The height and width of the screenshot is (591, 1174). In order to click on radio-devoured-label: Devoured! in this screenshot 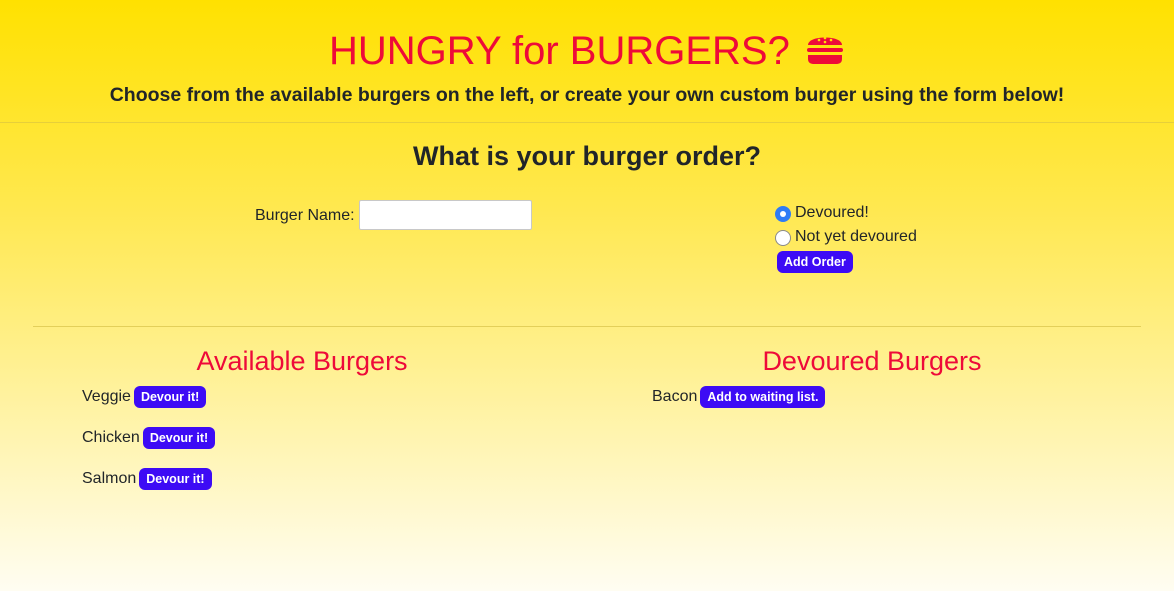, I will do `click(832, 212)`.